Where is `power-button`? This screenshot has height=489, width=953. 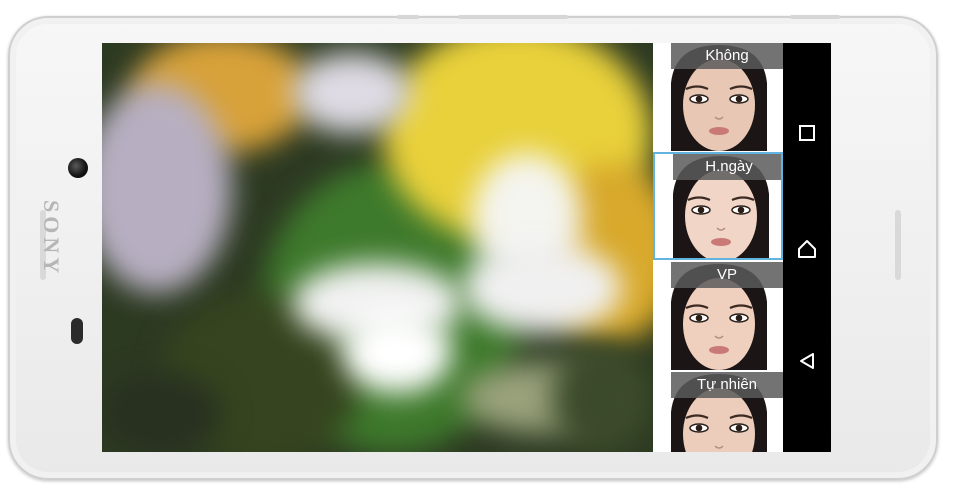
power-button is located at coordinates (815, 17).